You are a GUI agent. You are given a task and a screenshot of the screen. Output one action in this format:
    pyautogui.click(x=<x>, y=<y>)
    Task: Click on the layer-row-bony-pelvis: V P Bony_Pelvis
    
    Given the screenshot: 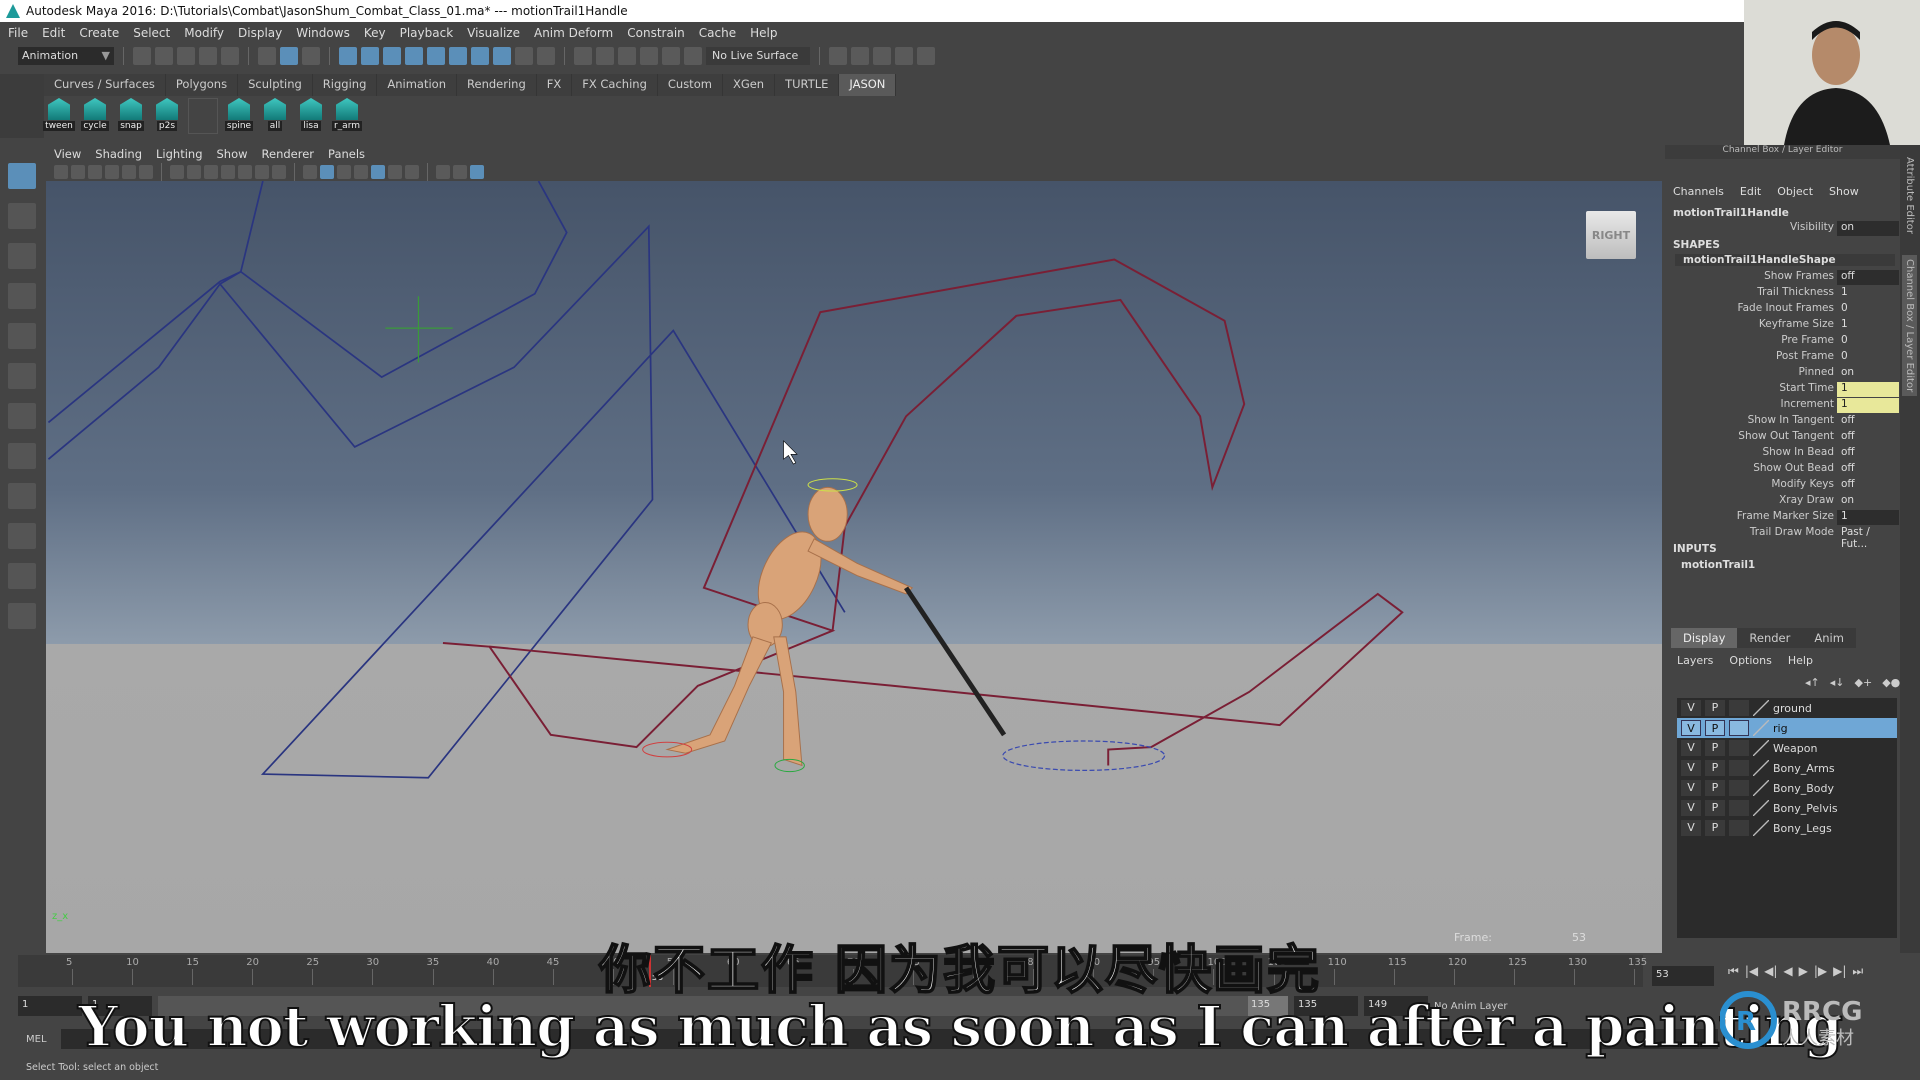 What is the action you would take?
    pyautogui.click(x=1787, y=808)
    